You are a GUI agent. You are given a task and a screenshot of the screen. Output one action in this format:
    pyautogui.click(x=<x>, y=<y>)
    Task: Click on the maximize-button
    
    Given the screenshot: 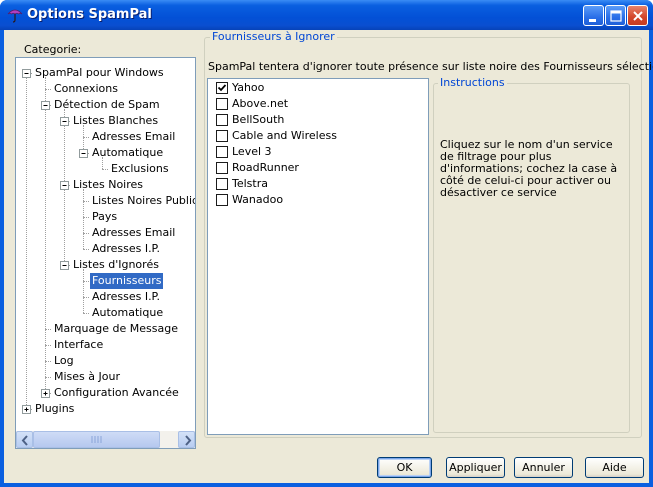 What is the action you would take?
    pyautogui.click(x=615, y=15)
    